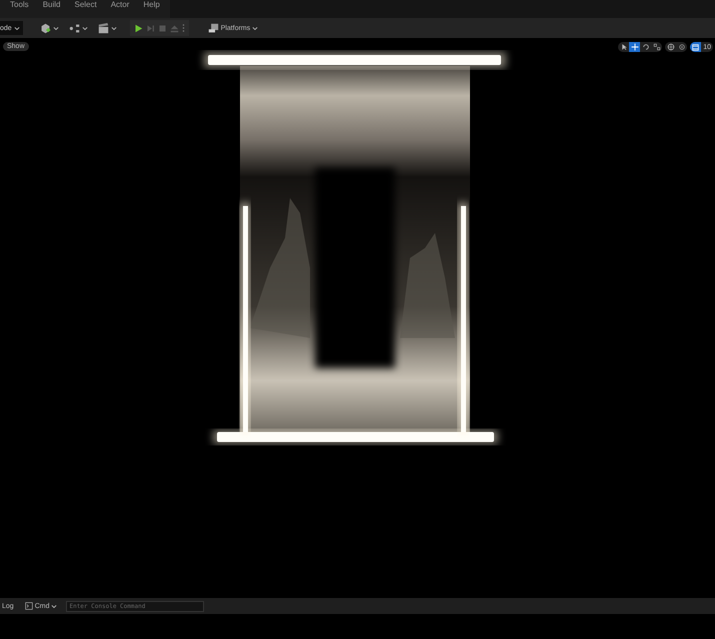 Image resolution: width=715 pixels, height=639 pixels. Describe the element at coordinates (85, 4) in the screenshot. I see `menu-item: Select` at that location.